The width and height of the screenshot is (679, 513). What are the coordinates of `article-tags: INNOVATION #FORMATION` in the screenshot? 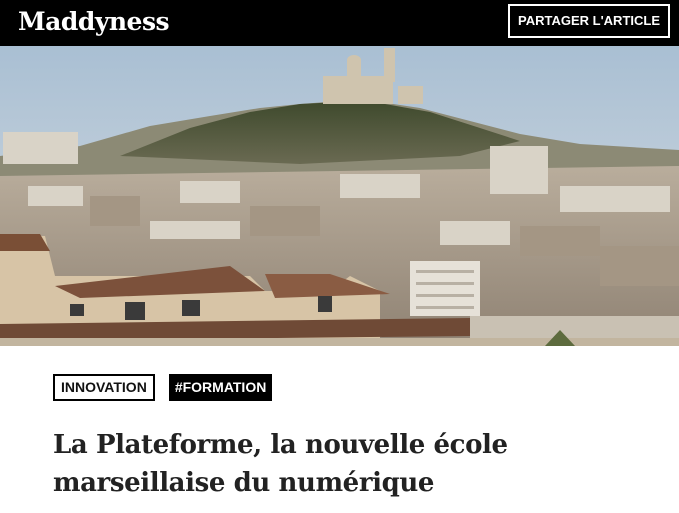 It's located at (163, 387).